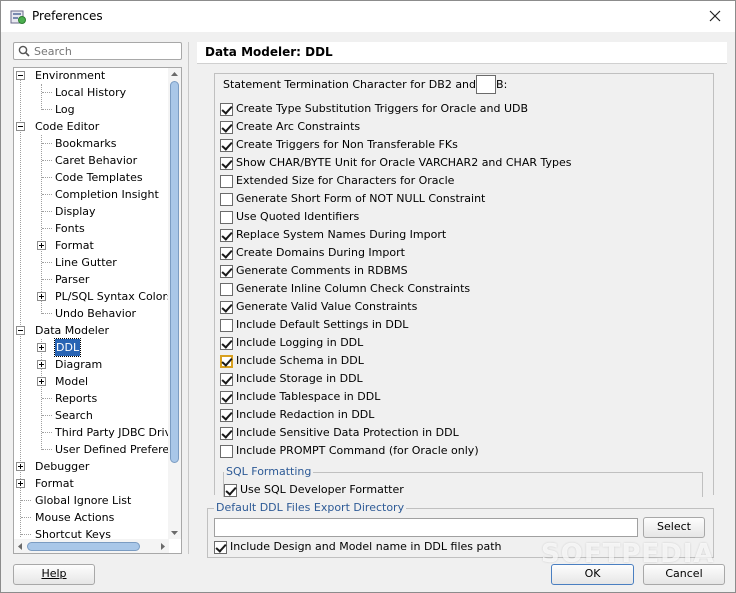  I want to click on search-input, so click(106, 51).